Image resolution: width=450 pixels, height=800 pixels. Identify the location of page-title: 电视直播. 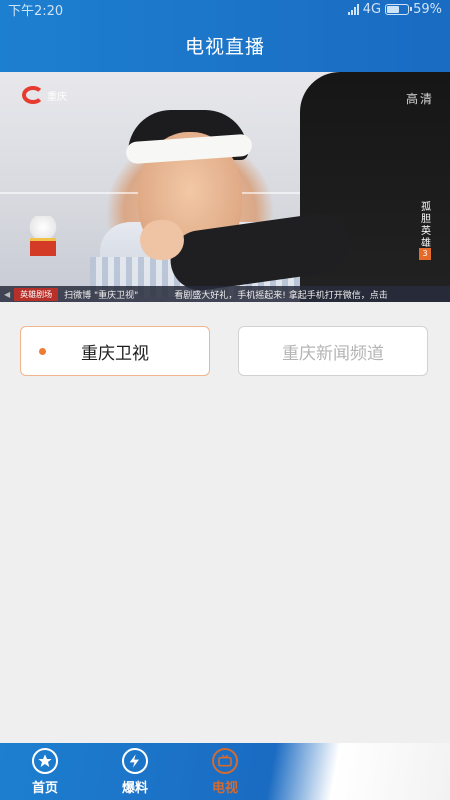
(224, 46).